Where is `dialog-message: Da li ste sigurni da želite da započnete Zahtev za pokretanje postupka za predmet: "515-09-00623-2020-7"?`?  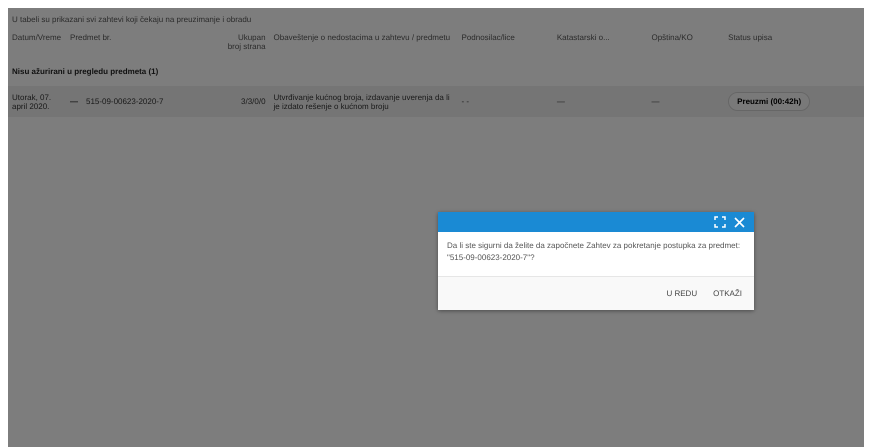
dialog-message: Da li ste sigurni da želite da započnete Zahtev za pokretanje postupka za predmet: "515-09-00623-2020-7"? is located at coordinates (594, 252).